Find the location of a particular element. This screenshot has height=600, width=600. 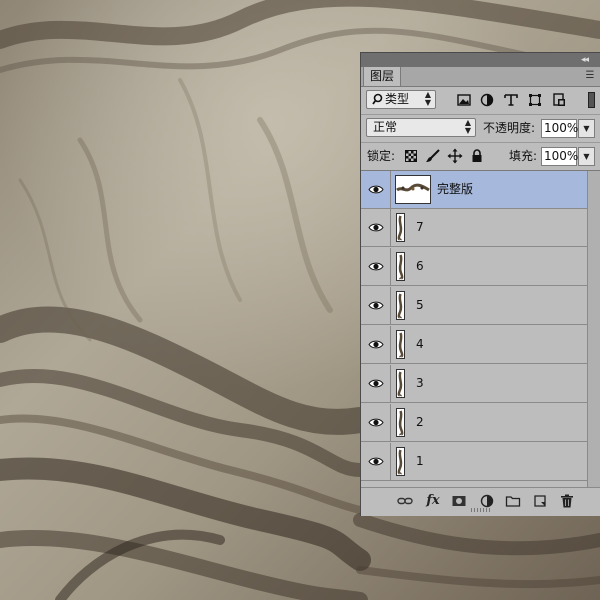

opacity-label: 不透明度: is located at coordinates (509, 128).